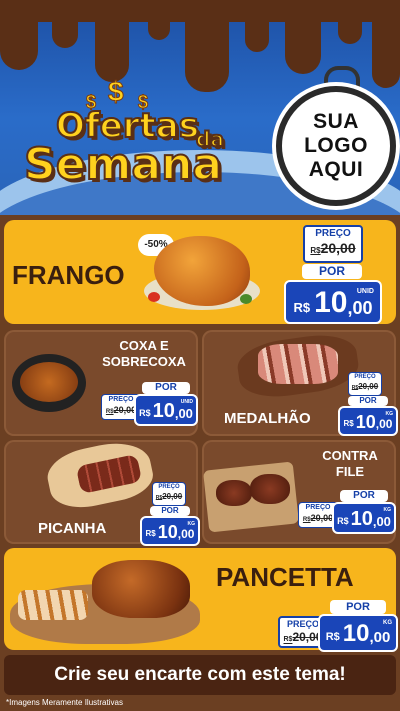  I want to click on cta-banner: Crie seu encarte com este tema!, so click(200, 675).